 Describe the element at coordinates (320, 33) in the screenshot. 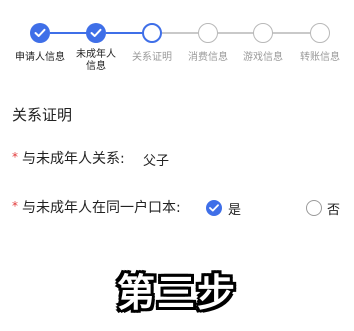

I see `step-6-pending` at that location.